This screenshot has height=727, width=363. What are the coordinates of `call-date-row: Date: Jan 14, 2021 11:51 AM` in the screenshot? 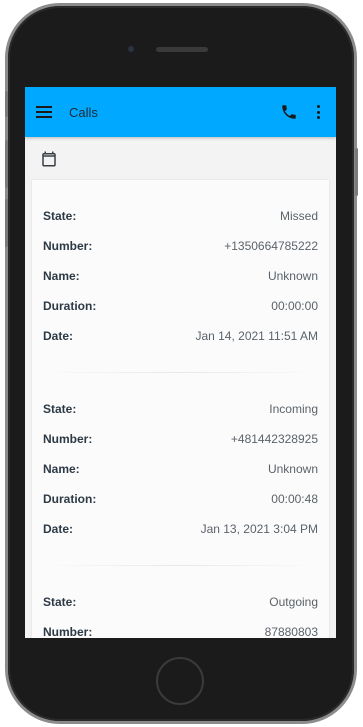 It's located at (180, 336).